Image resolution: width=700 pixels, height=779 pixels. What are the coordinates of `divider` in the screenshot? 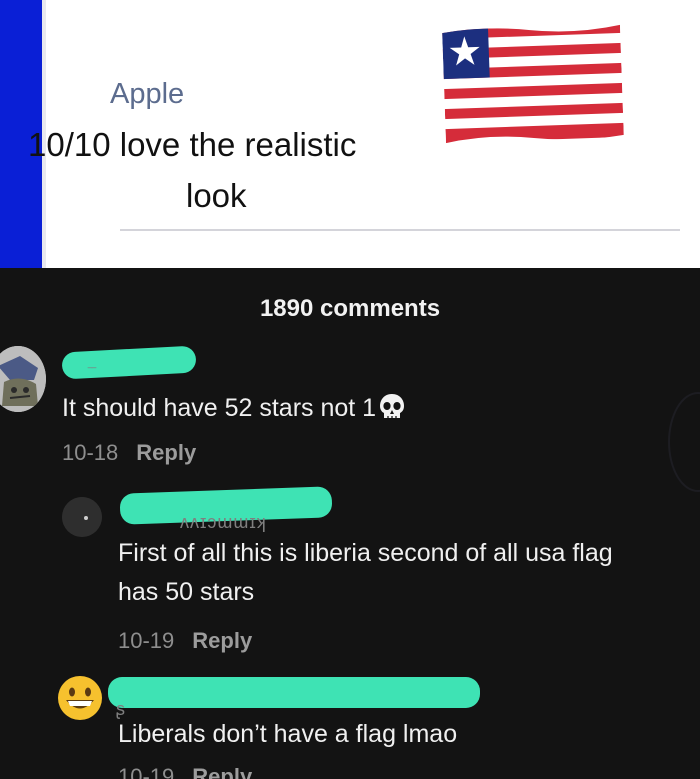 It's located at (400, 230).